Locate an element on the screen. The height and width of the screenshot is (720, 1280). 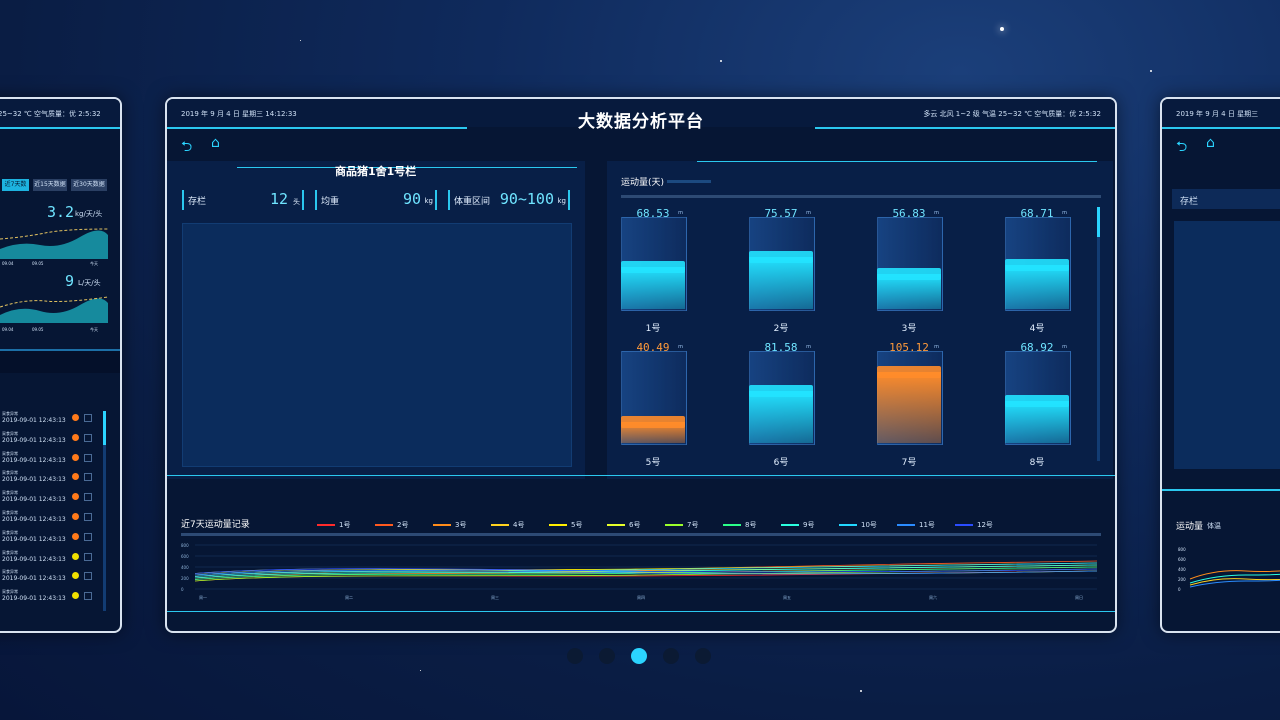
page-dot-active is located at coordinates (639, 656).